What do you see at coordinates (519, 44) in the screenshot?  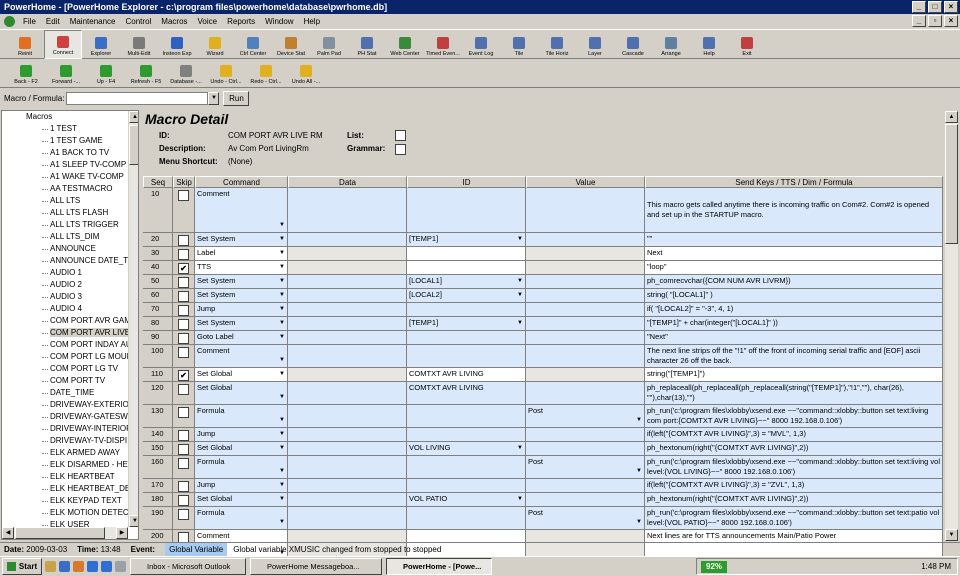 I see `toolbar-tile-button: Tile` at bounding box center [519, 44].